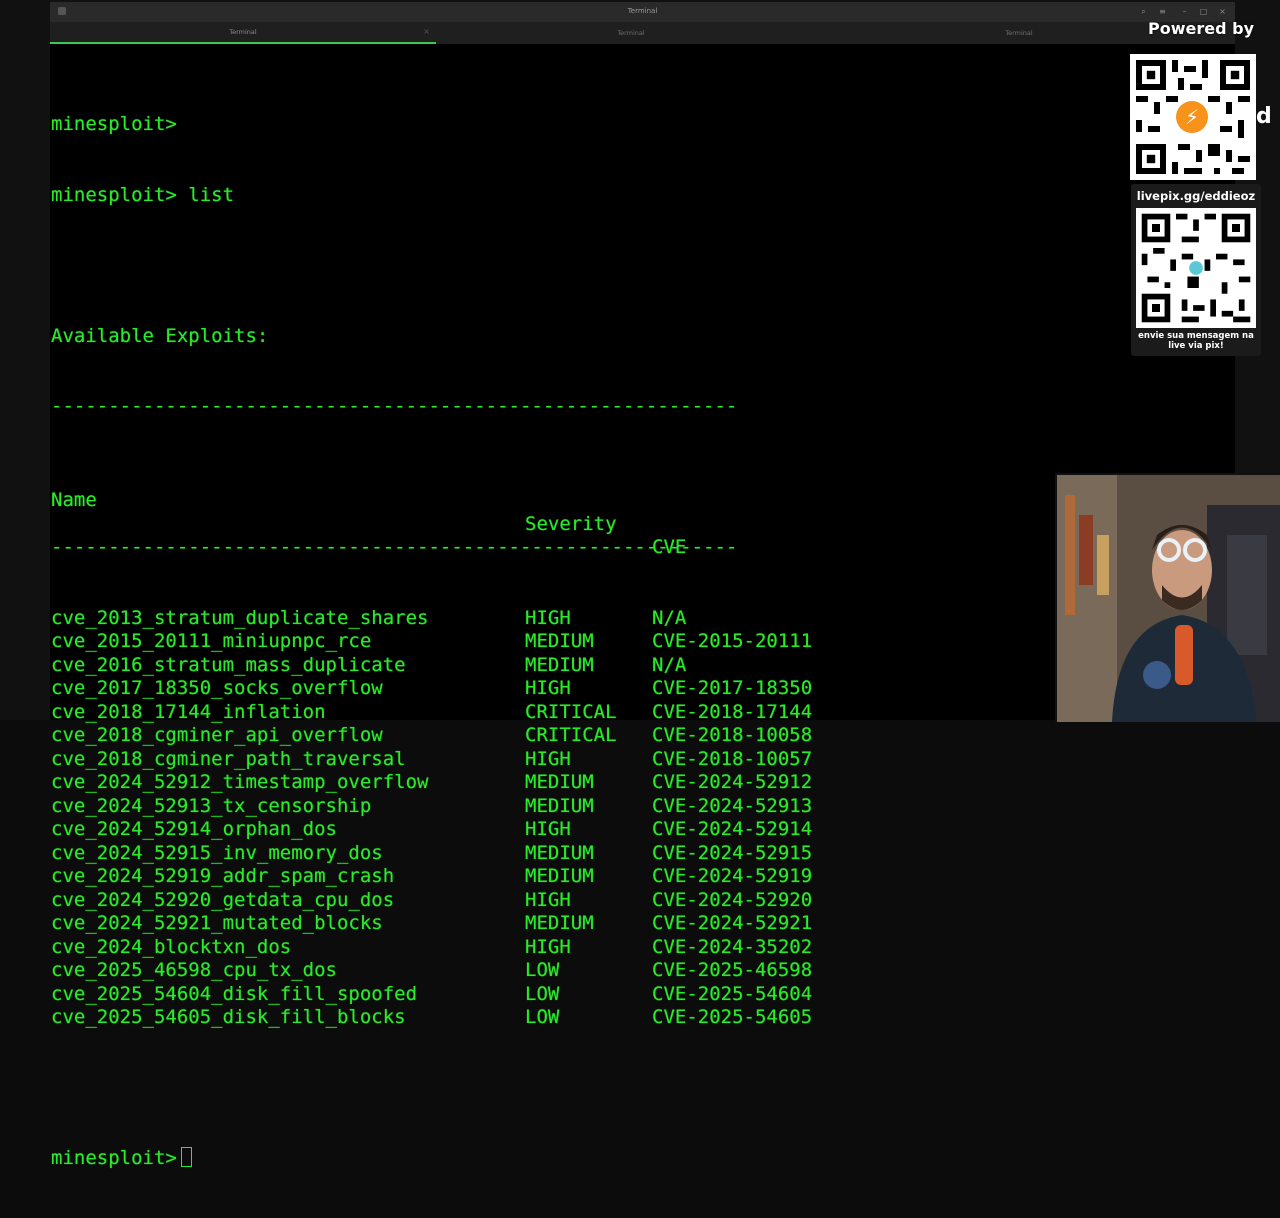 The width and height of the screenshot is (1280, 1218). Describe the element at coordinates (217, 923) in the screenshot. I see `exploit-name: cve_2024_52921_mutated_blocks` at that location.